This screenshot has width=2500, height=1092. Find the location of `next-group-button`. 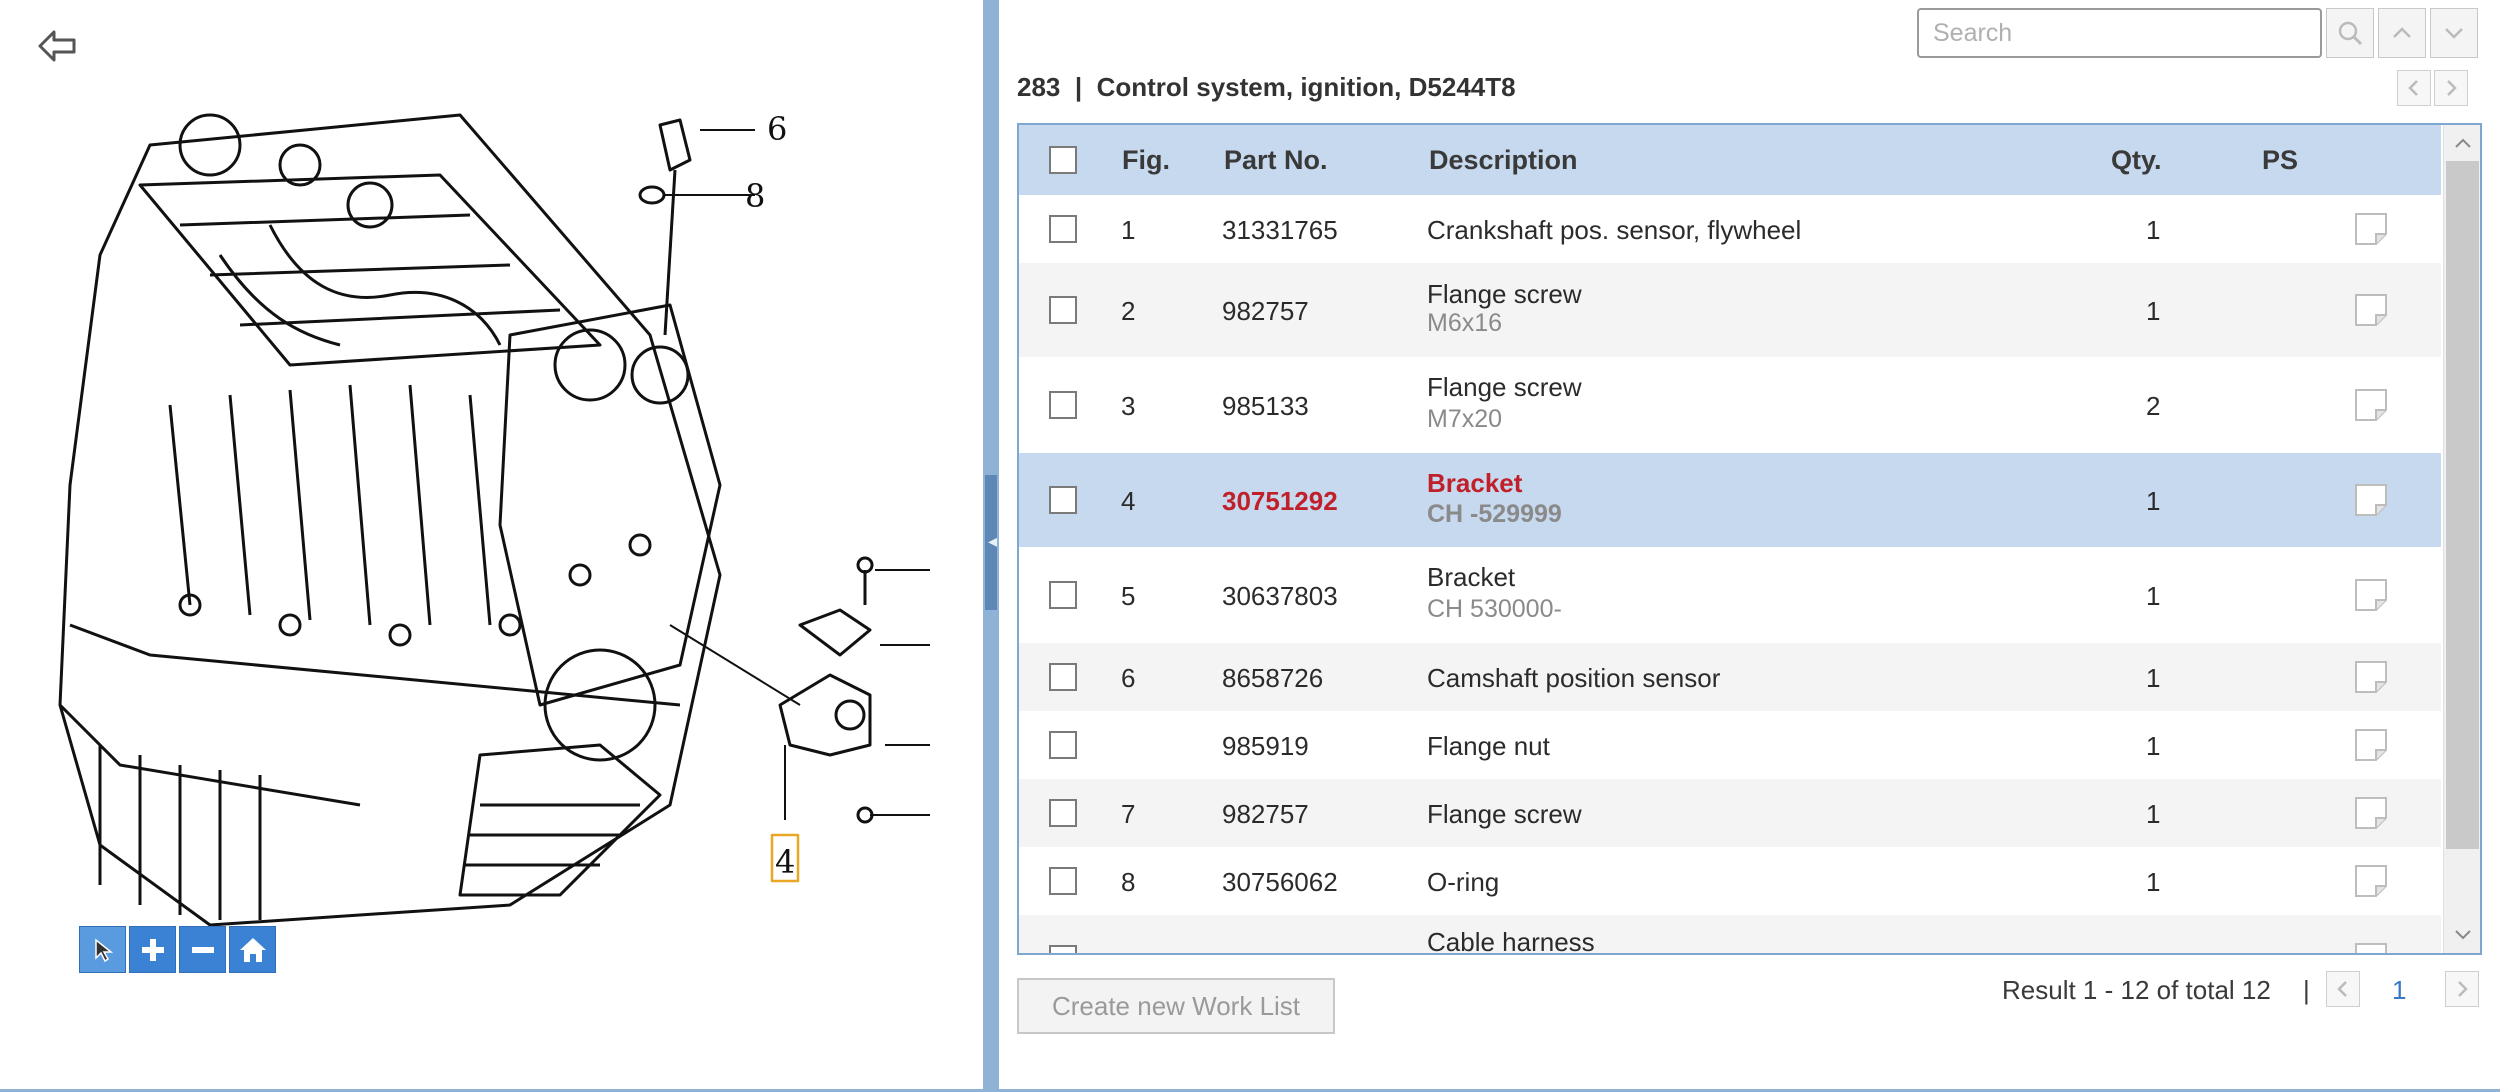

next-group-button is located at coordinates (2451, 88).